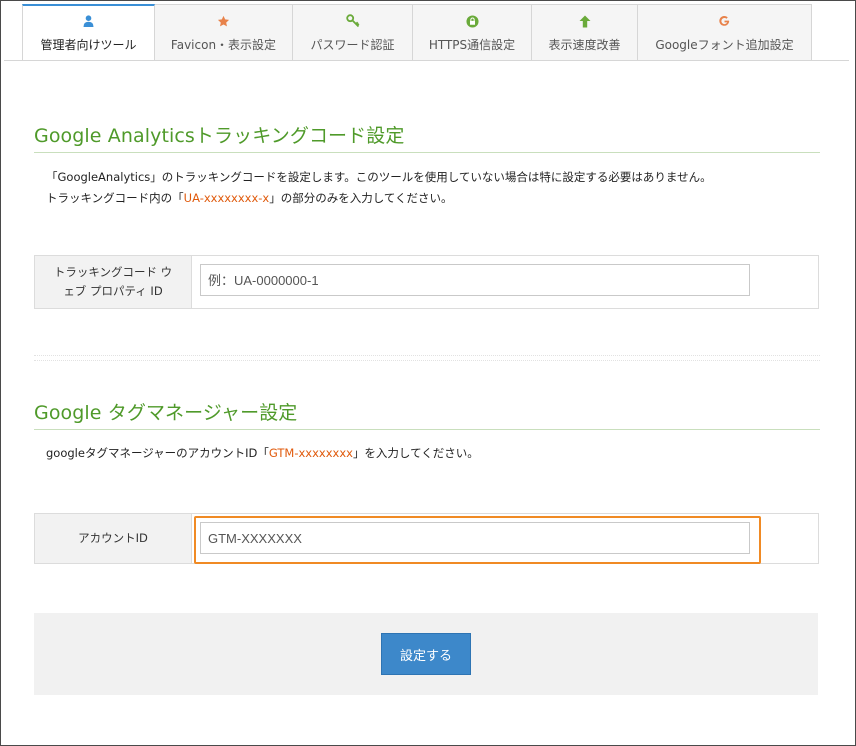 The width and height of the screenshot is (856, 746). I want to click on analytics-section-title: Google Analyticsトラッキングコード設定, so click(219, 136).